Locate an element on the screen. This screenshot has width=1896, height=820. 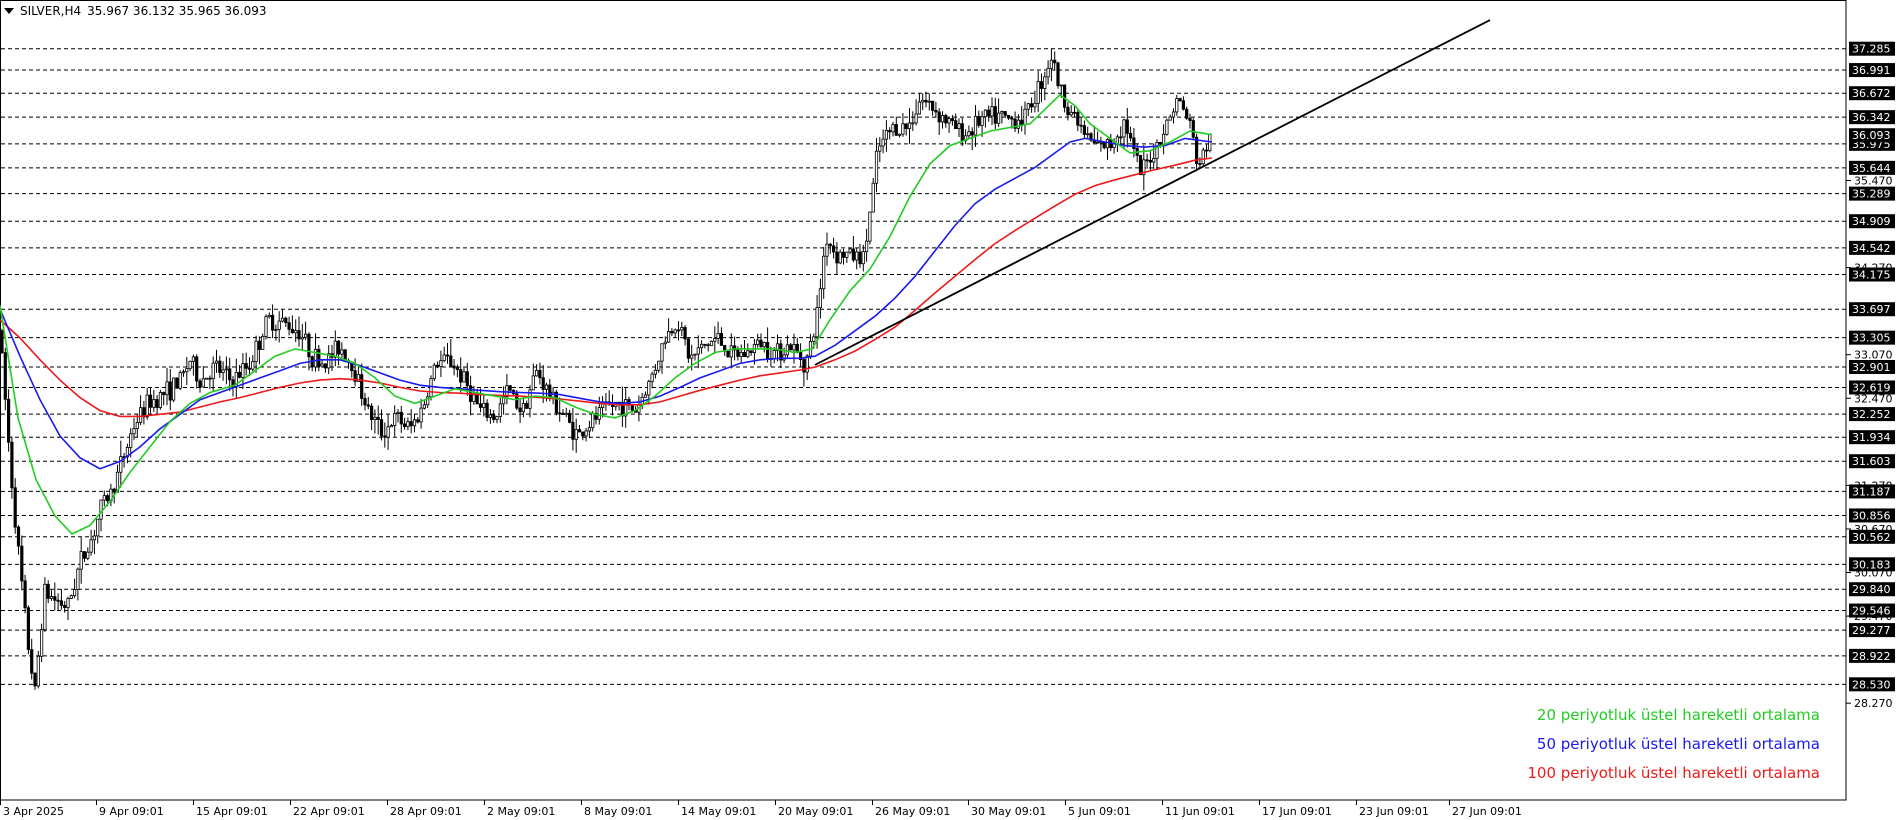
x-tick-label: 8 May 09:01 is located at coordinates (618, 811).